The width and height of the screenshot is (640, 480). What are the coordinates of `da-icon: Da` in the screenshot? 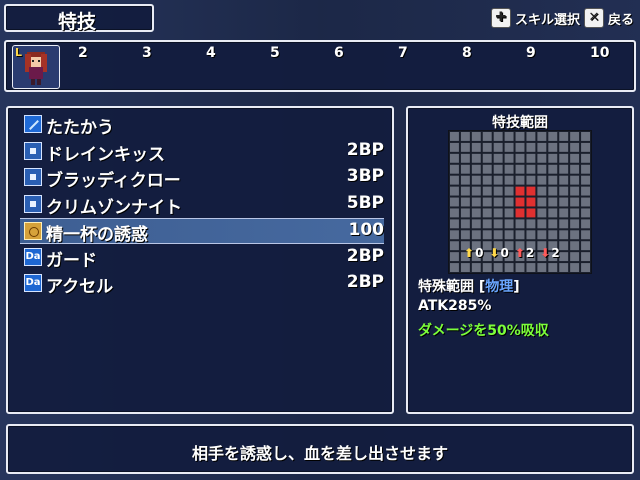 It's located at (33, 283).